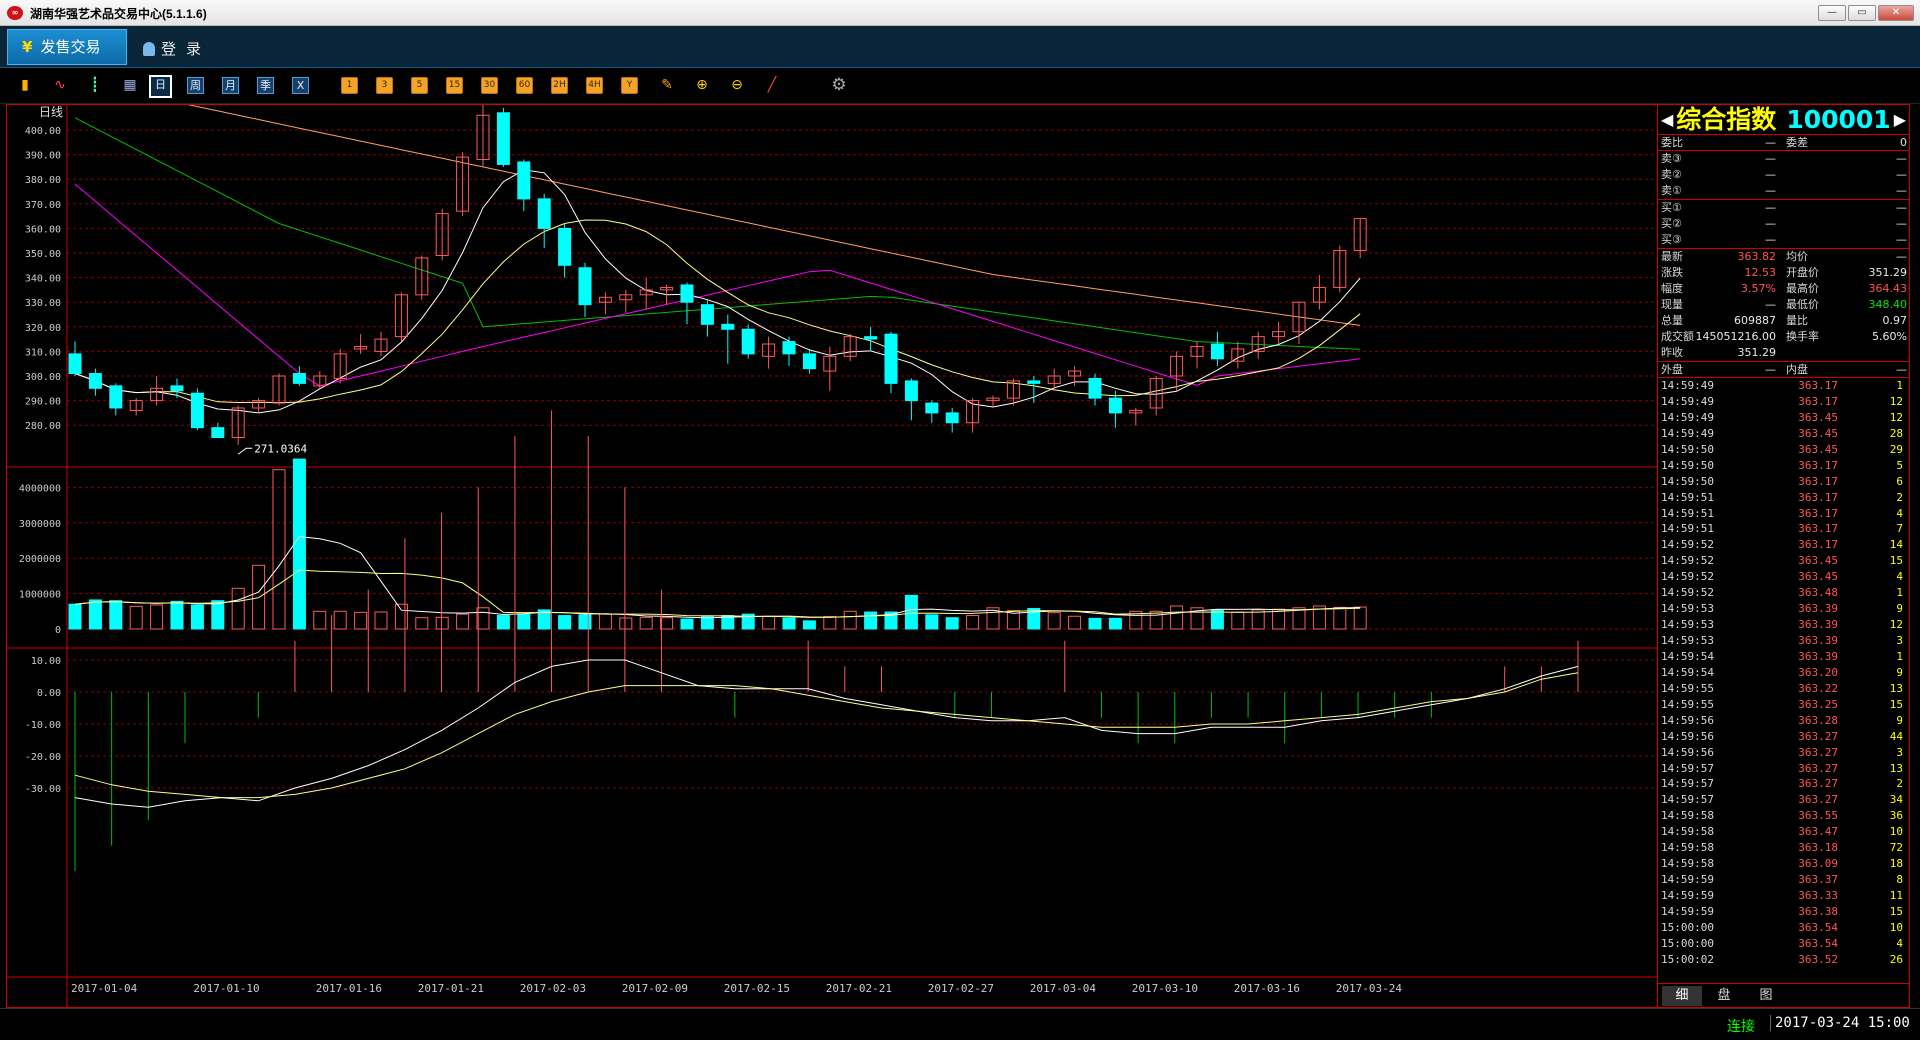  I want to click on side-tab-book: 盘, so click(1724, 996).